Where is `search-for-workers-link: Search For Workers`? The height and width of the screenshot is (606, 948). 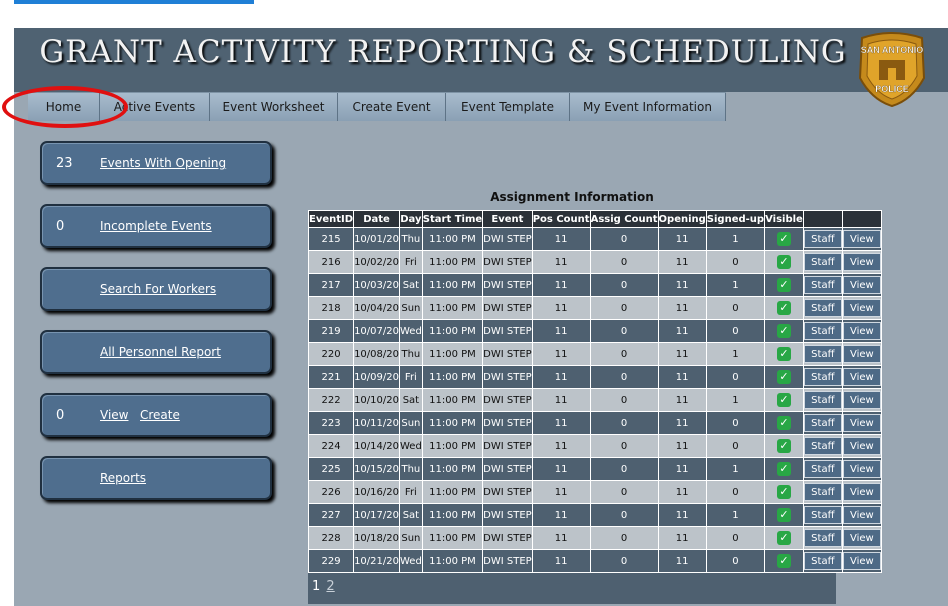
search-for-workers-link: Search For Workers is located at coordinates (158, 289).